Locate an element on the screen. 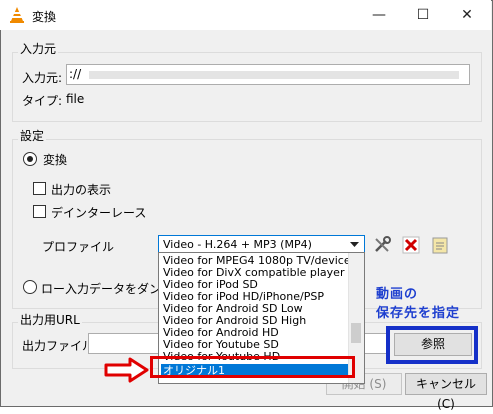  minimize-icon: — is located at coordinates (379, 15).